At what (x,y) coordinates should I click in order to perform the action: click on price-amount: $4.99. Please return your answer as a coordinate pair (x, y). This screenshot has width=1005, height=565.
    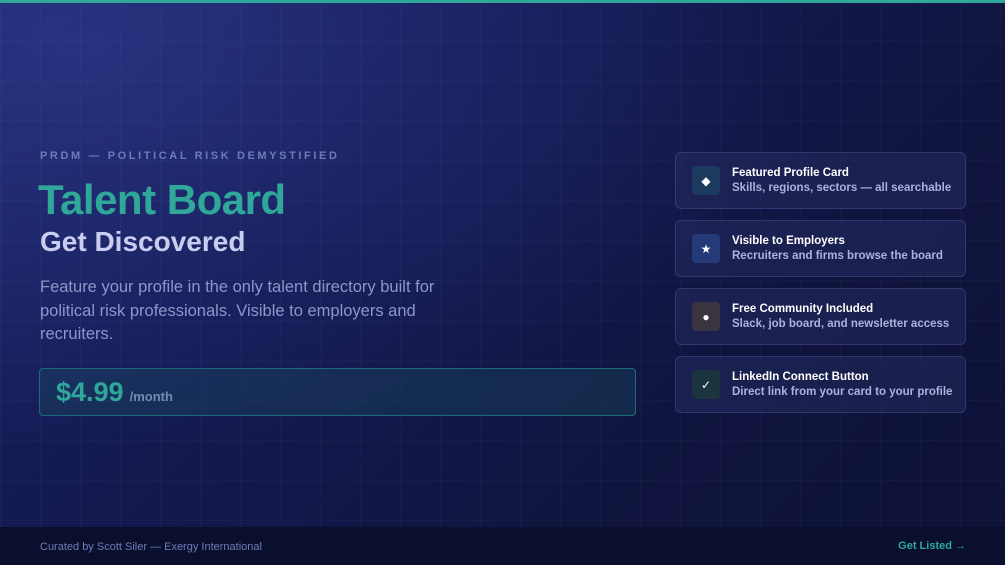
    Looking at the image, I should click on (90, 392).